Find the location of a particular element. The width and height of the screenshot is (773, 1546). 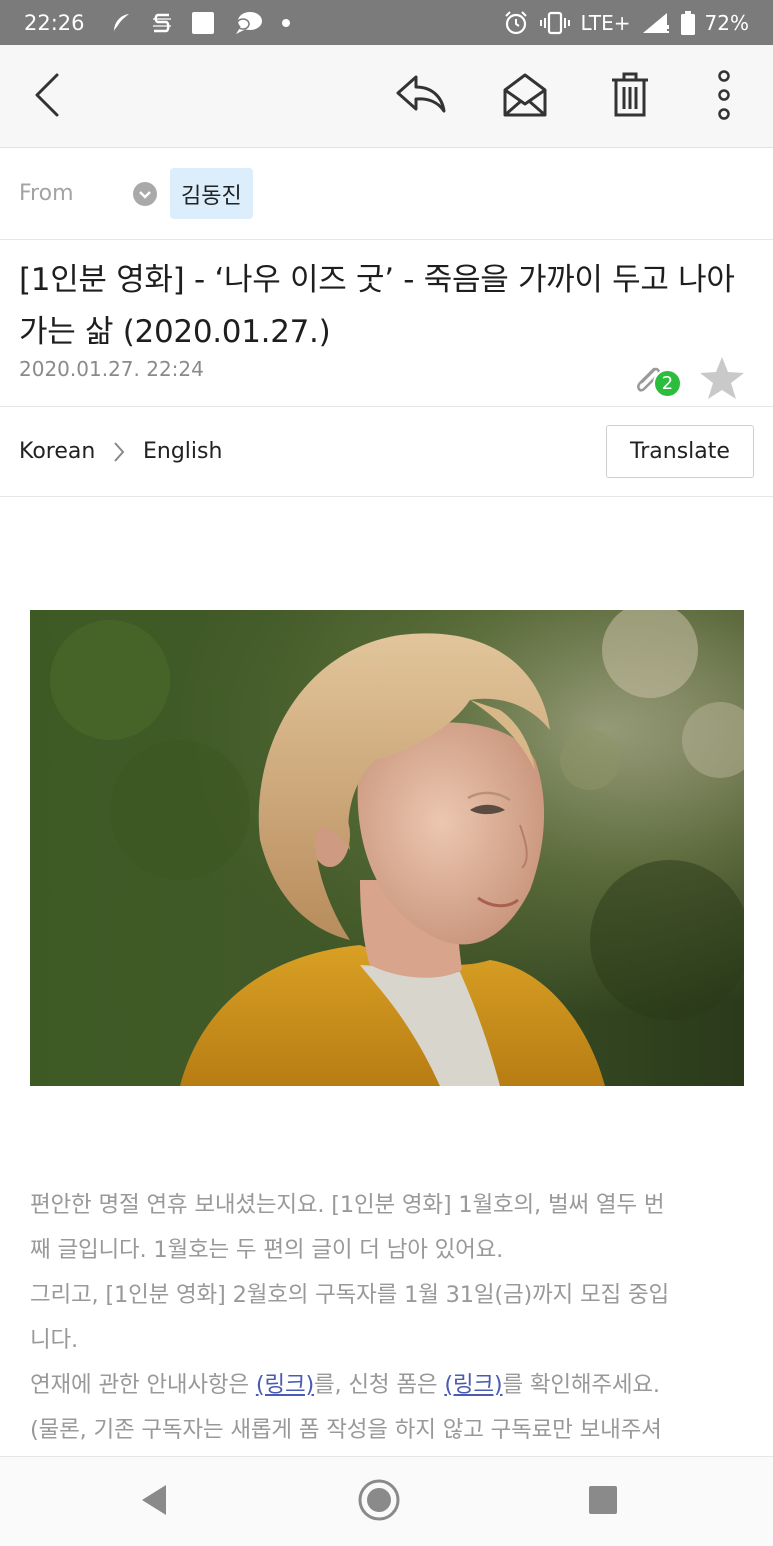

nav-recents-button is located at coordinates (603, 1502).